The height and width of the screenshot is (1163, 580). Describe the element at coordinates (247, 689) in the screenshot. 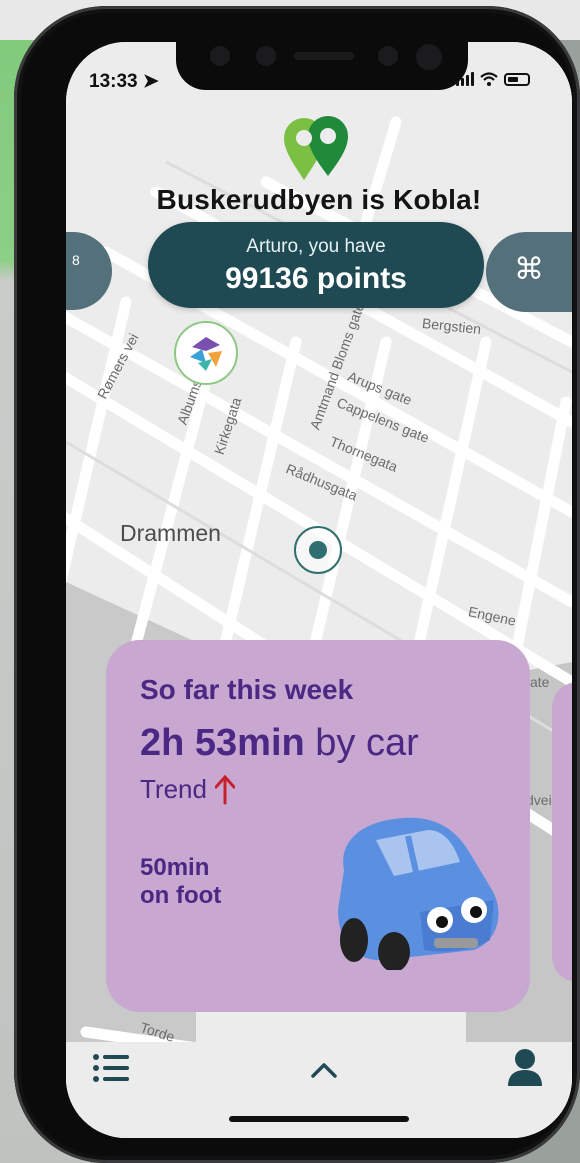

I see `card-title: So far this week` at that location.